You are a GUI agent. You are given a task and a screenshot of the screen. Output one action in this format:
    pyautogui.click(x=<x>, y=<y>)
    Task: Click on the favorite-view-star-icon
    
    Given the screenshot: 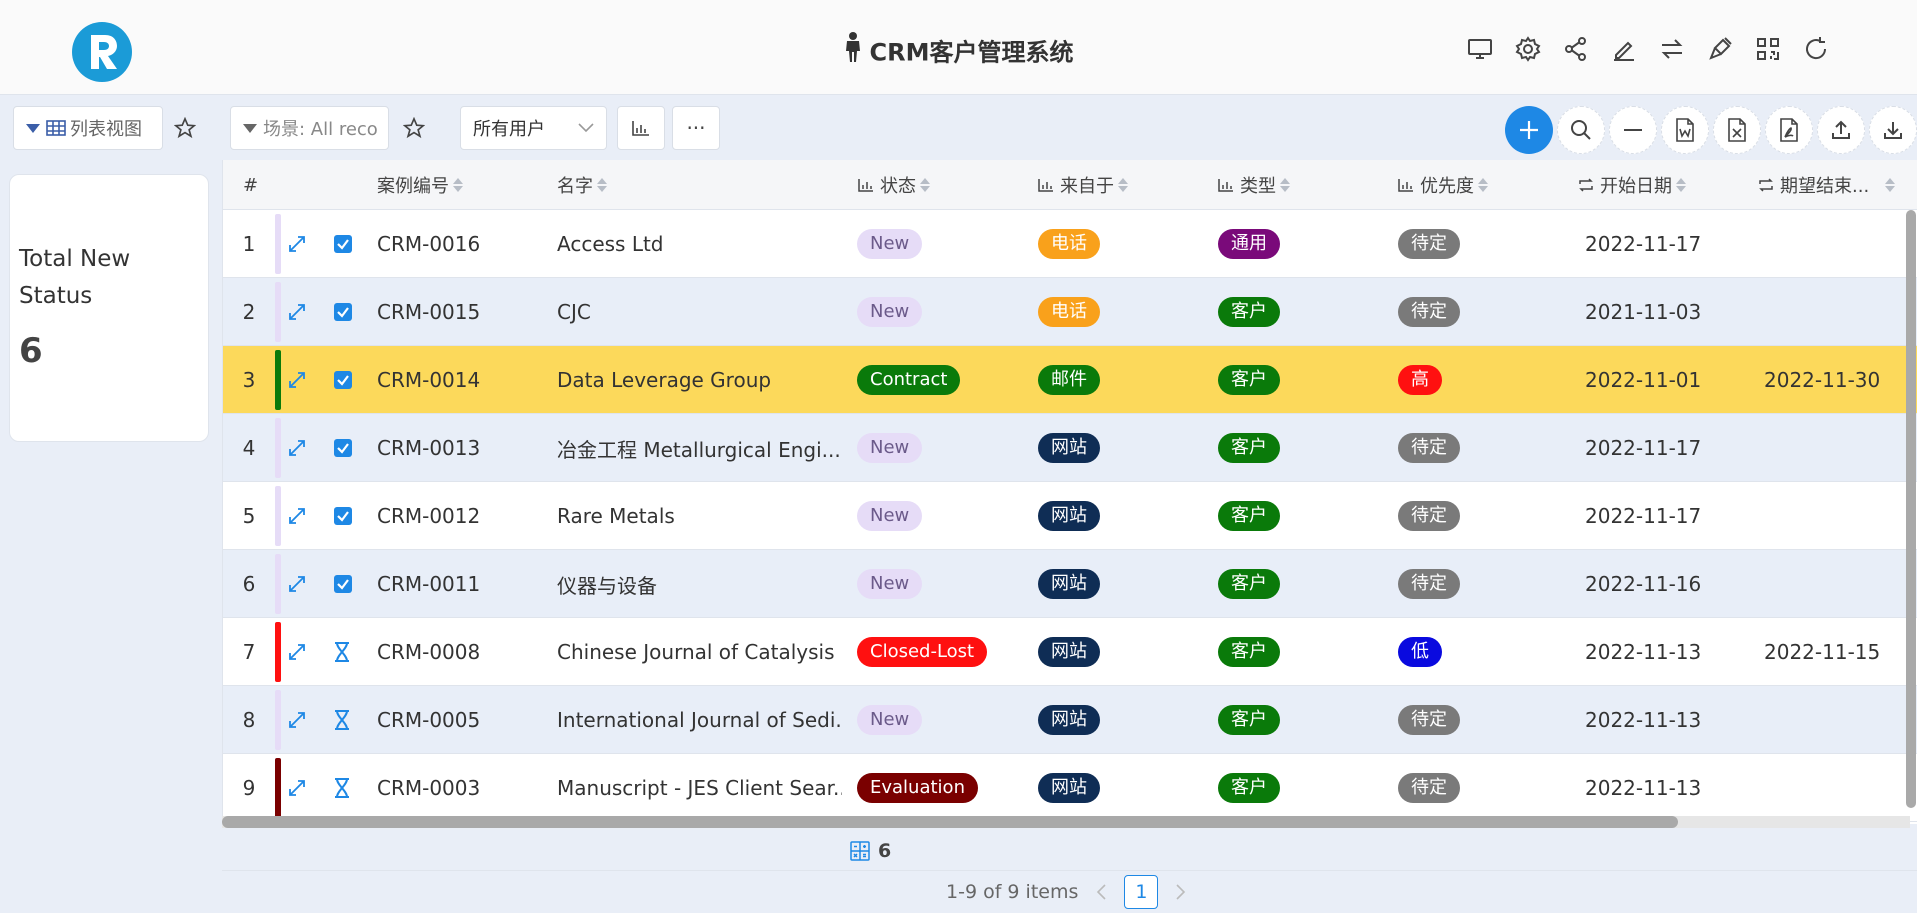 What is the action you would take?
    pyautogui.click(x=185, y=128)
    